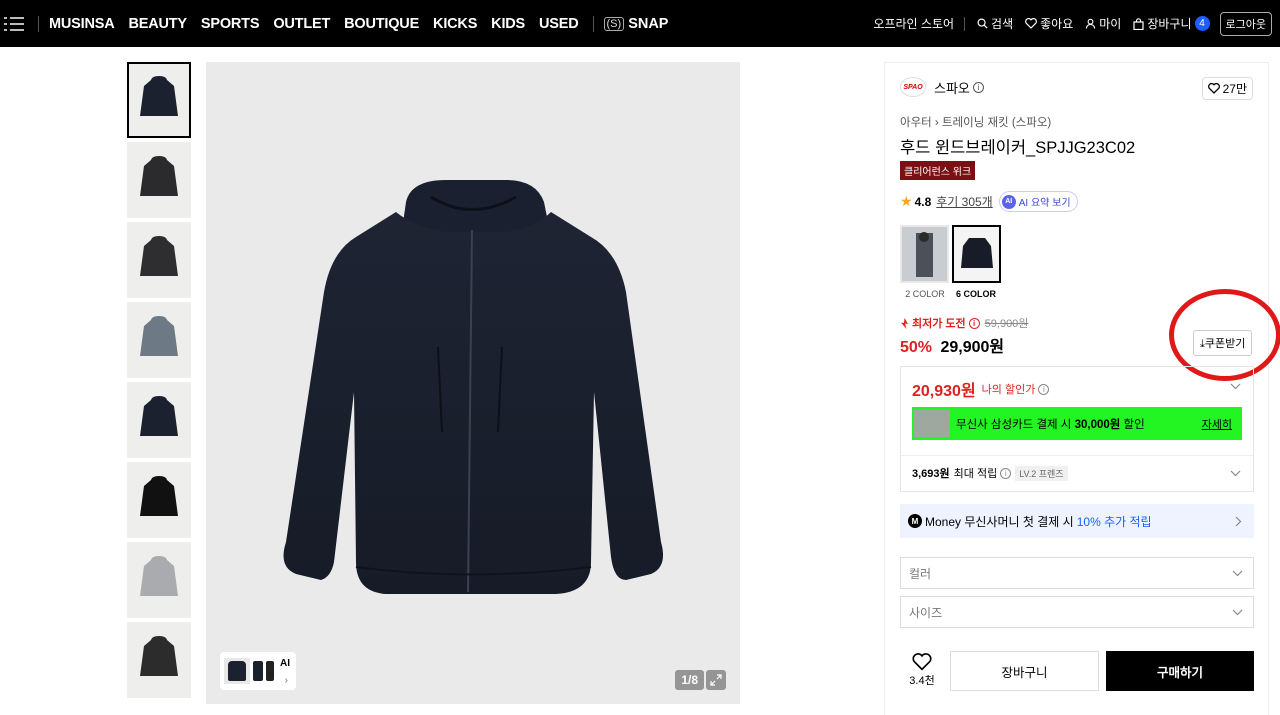  I want to click on original-price: 59,900원, so click(1006, 324).